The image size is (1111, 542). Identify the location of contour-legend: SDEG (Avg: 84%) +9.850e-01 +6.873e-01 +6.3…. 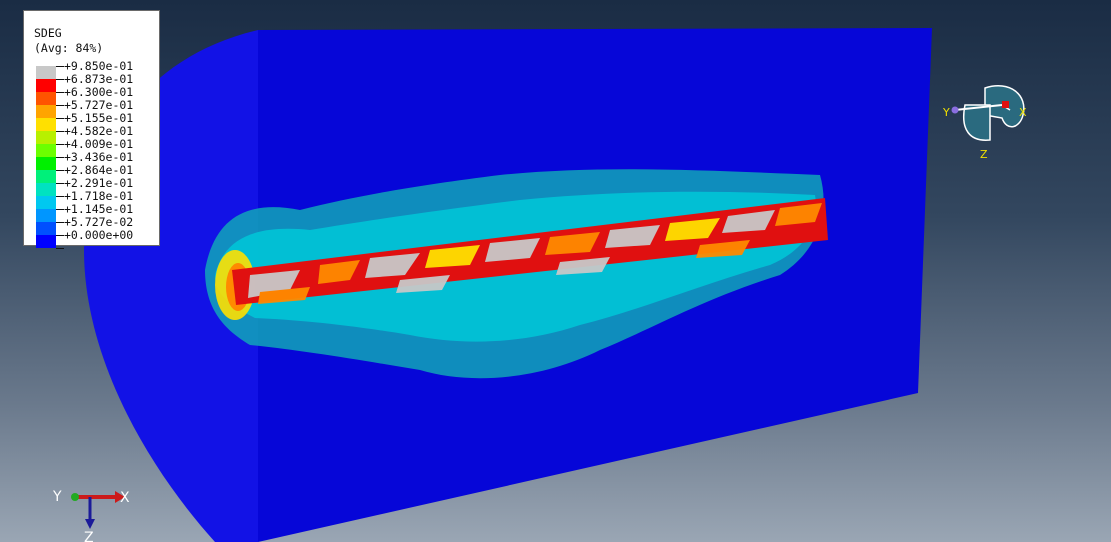
(91, 129).